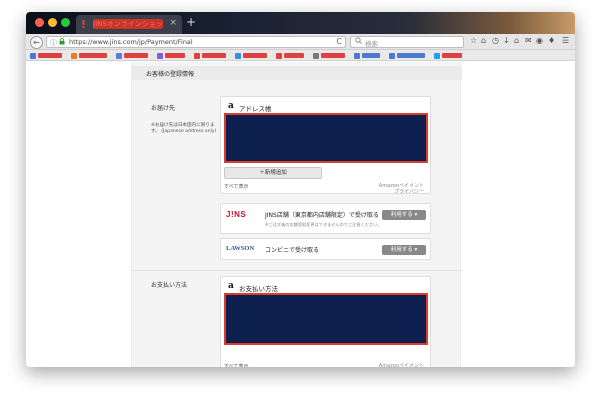 The image size is (600, 403). What do you see at coordinates (528, 40) in the screenshot?
I see `mail-icon: ✉` at bounding box center [528, 40].